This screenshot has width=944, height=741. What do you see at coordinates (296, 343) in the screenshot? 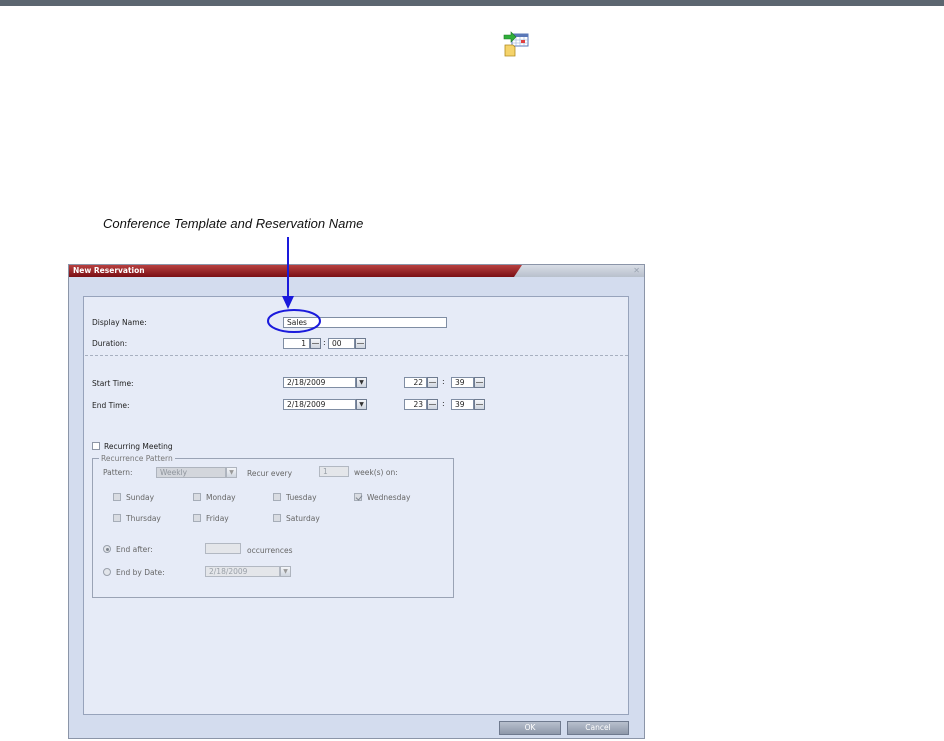
I see `duration-hours-input: 1` at bounding box center [296, 343].